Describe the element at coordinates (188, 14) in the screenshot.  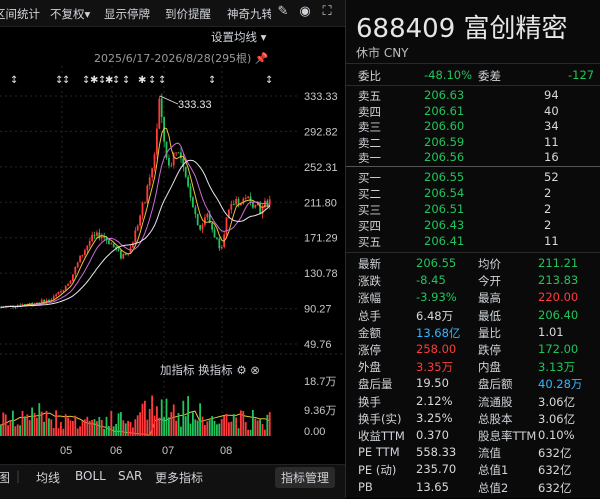
I see `price-alert-button: 到价提醒` at that location.